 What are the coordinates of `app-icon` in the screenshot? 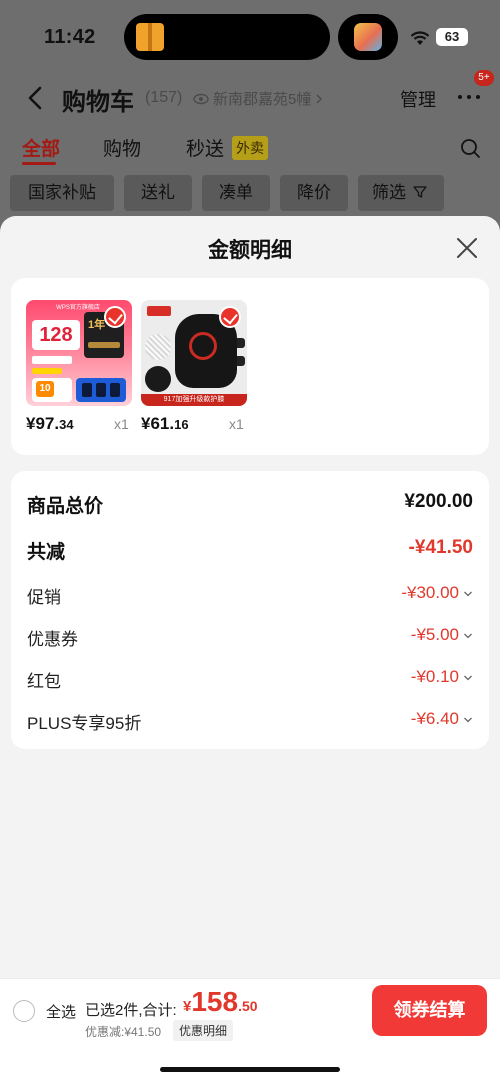 It's located at (368, 37).